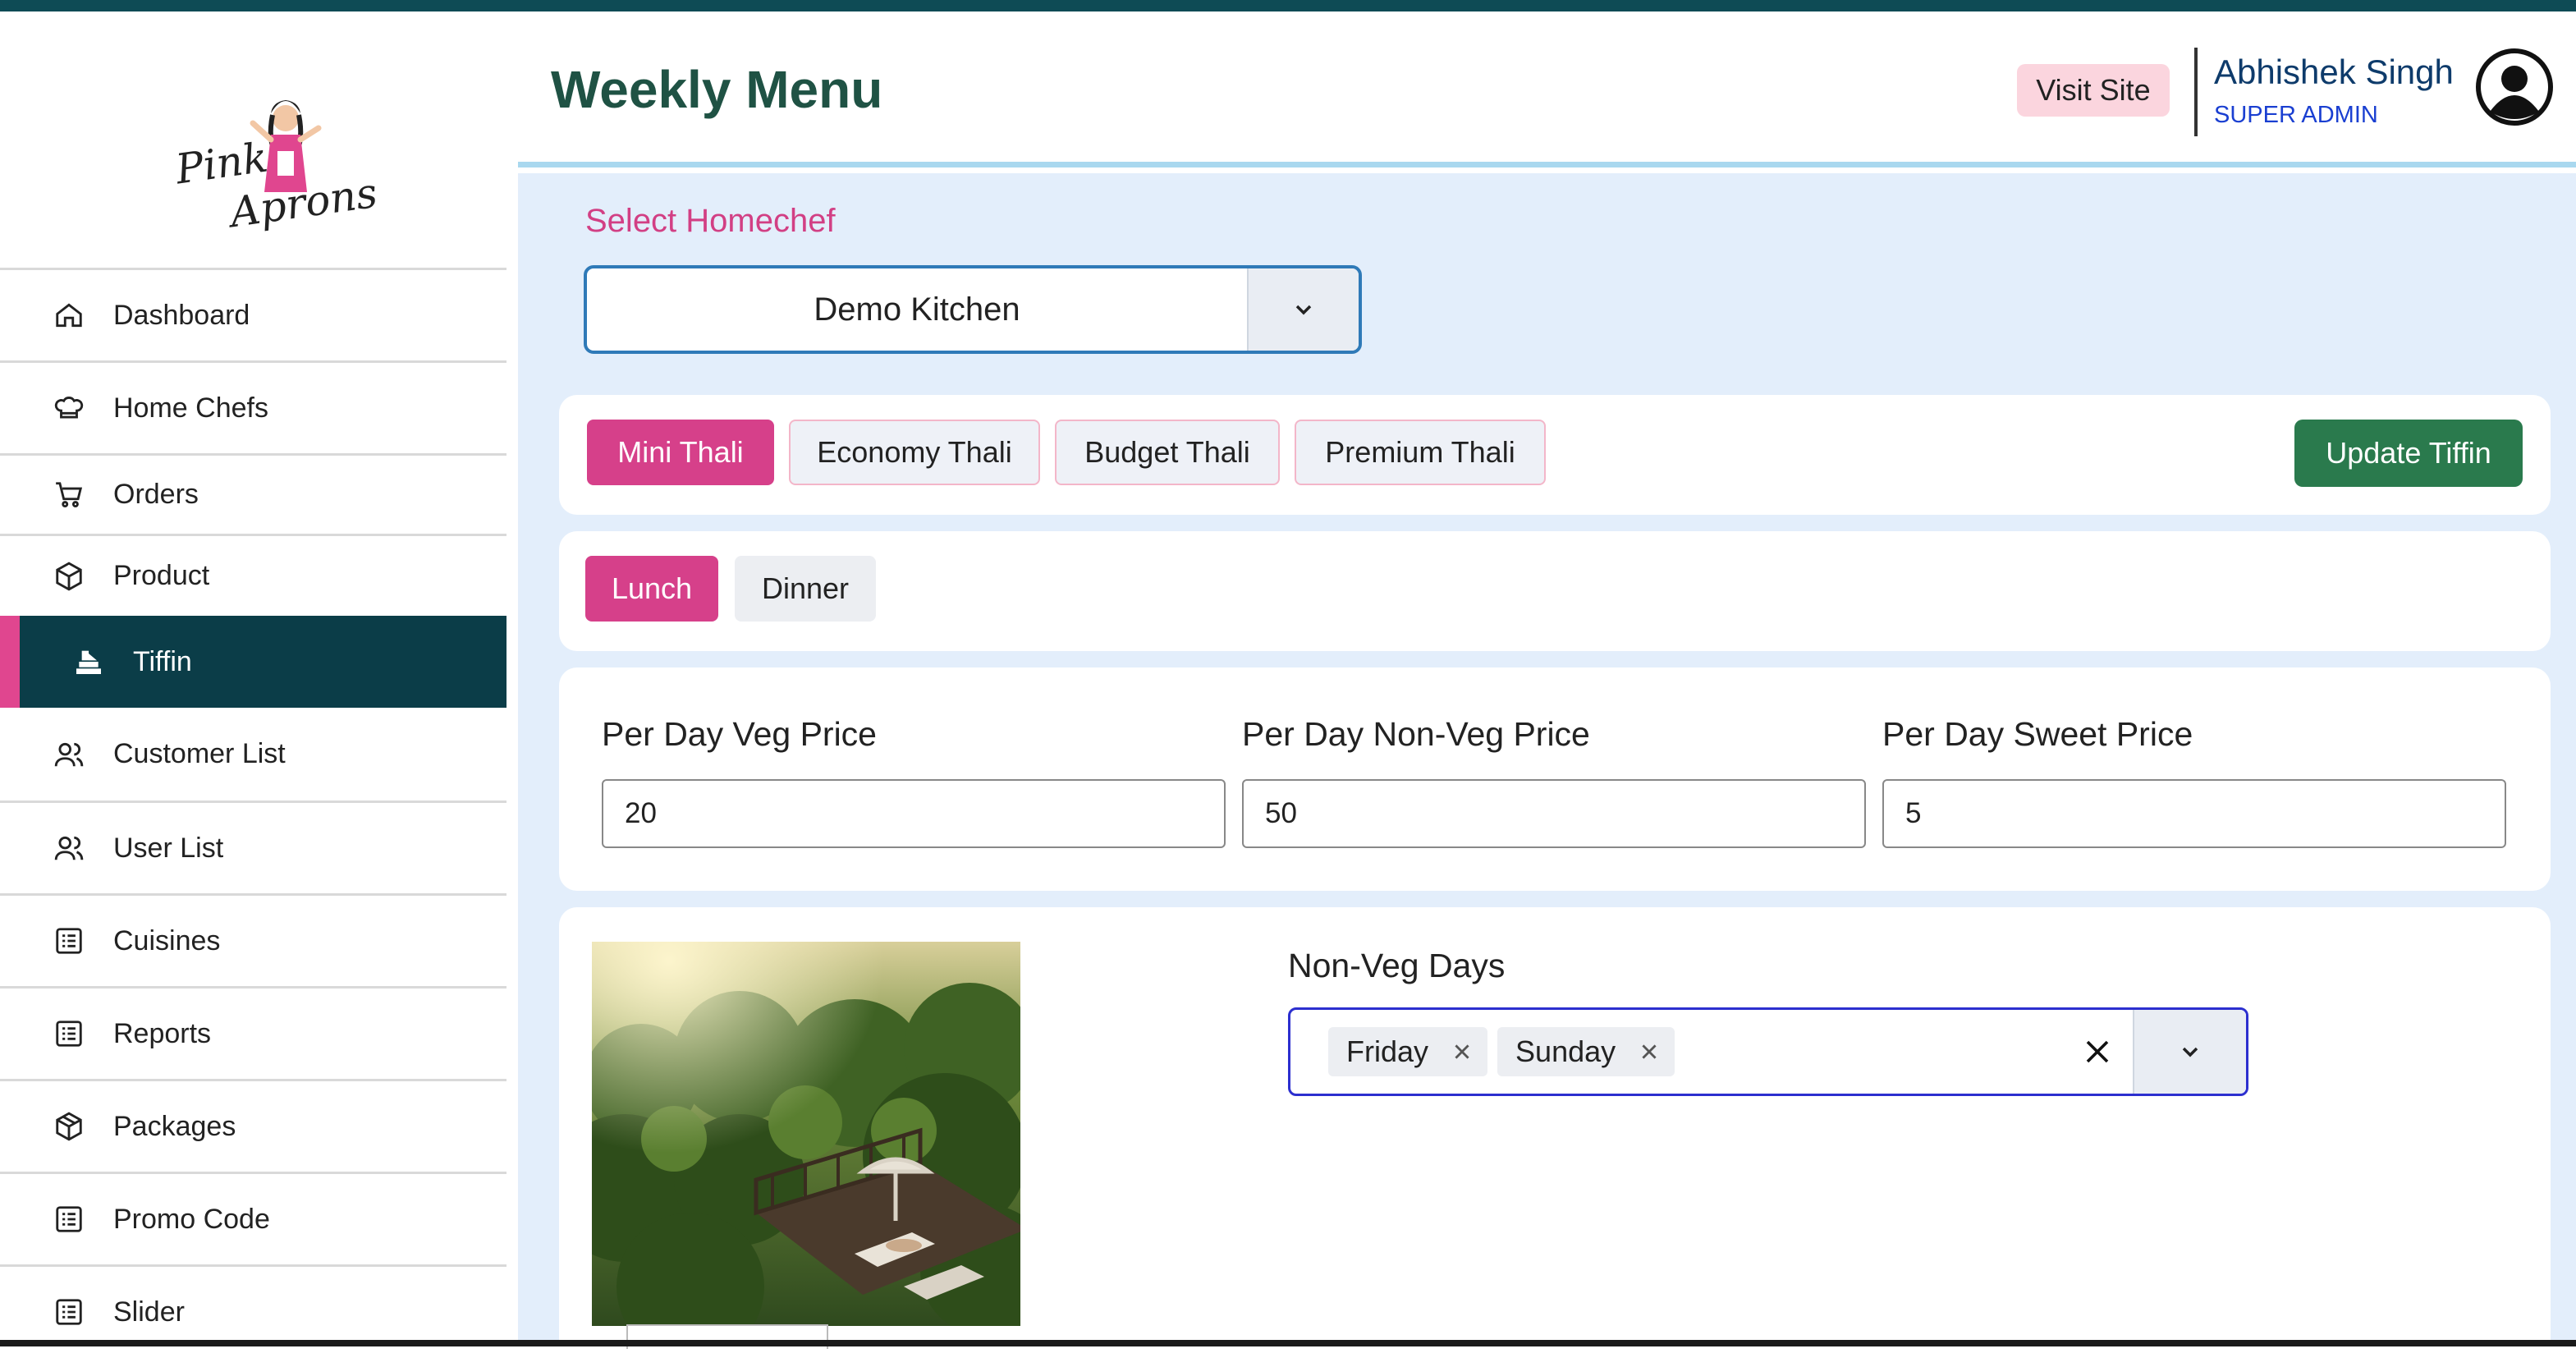 The width and height of the screenshot is (2576, 1367). Describe the element at coordinates (69, 408) in the screenshot. I see `chef-hat-icon` at that location.